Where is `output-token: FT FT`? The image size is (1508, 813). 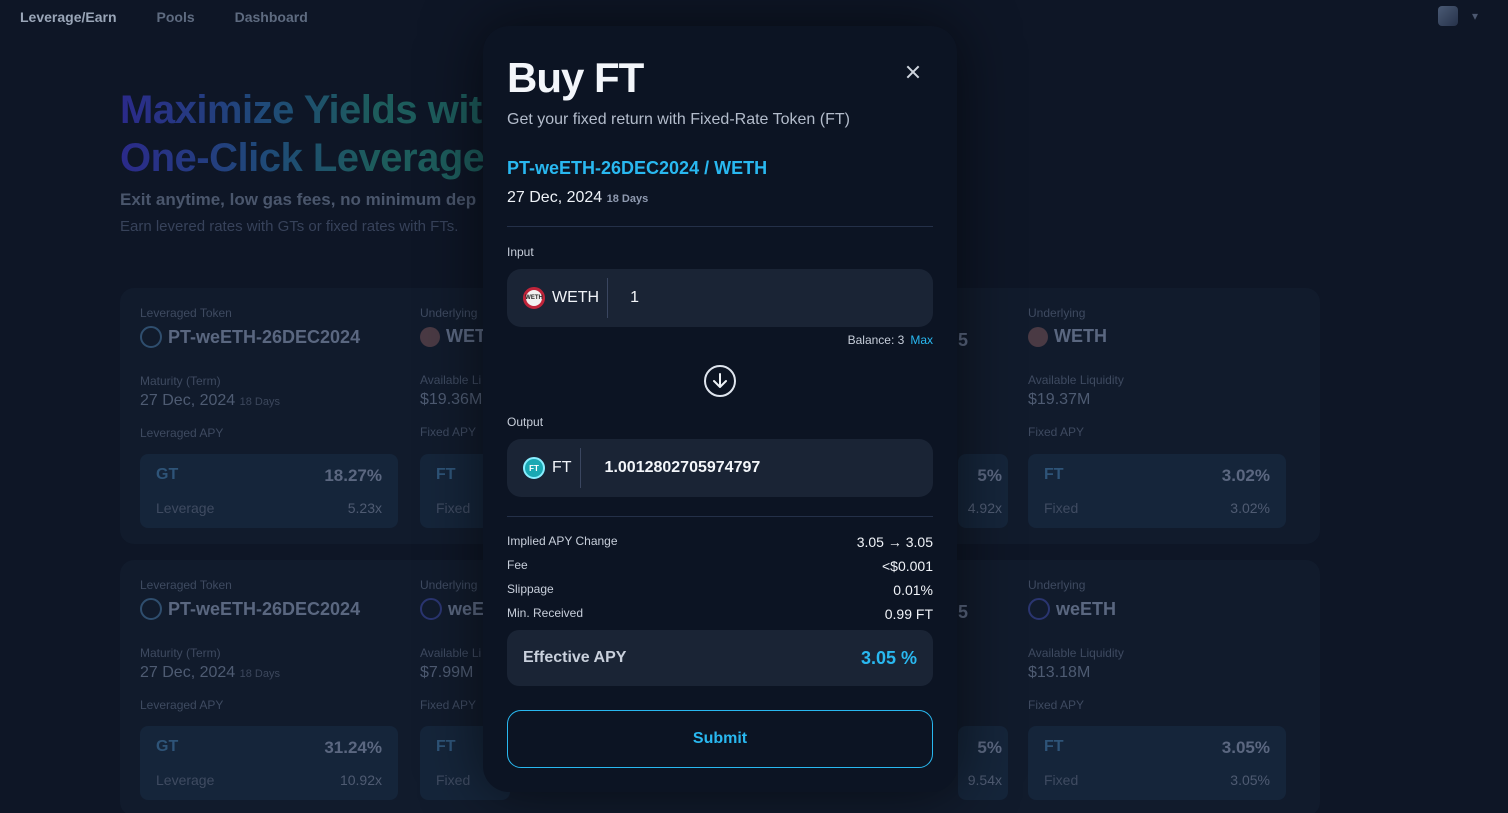 output-token: FT FT is located at coordinates (539, 468).